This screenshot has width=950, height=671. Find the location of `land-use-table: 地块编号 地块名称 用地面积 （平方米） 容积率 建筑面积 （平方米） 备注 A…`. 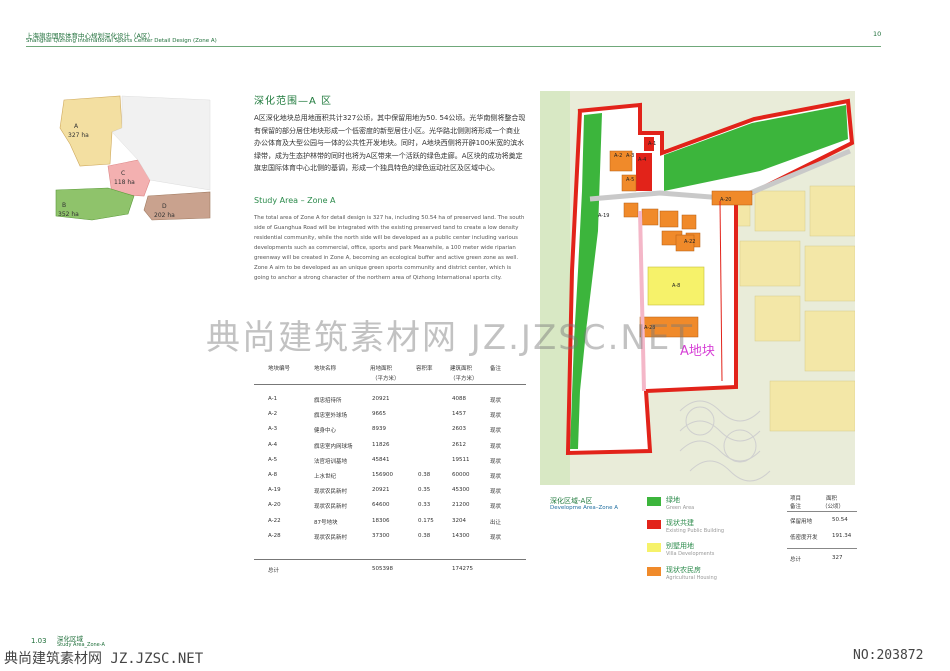

land-use-table: 地块编号 地块名称 用地面积 （平方米） 容积率 建筑面积 （平方米） 备注 A… is located at coordinates (390, 466).